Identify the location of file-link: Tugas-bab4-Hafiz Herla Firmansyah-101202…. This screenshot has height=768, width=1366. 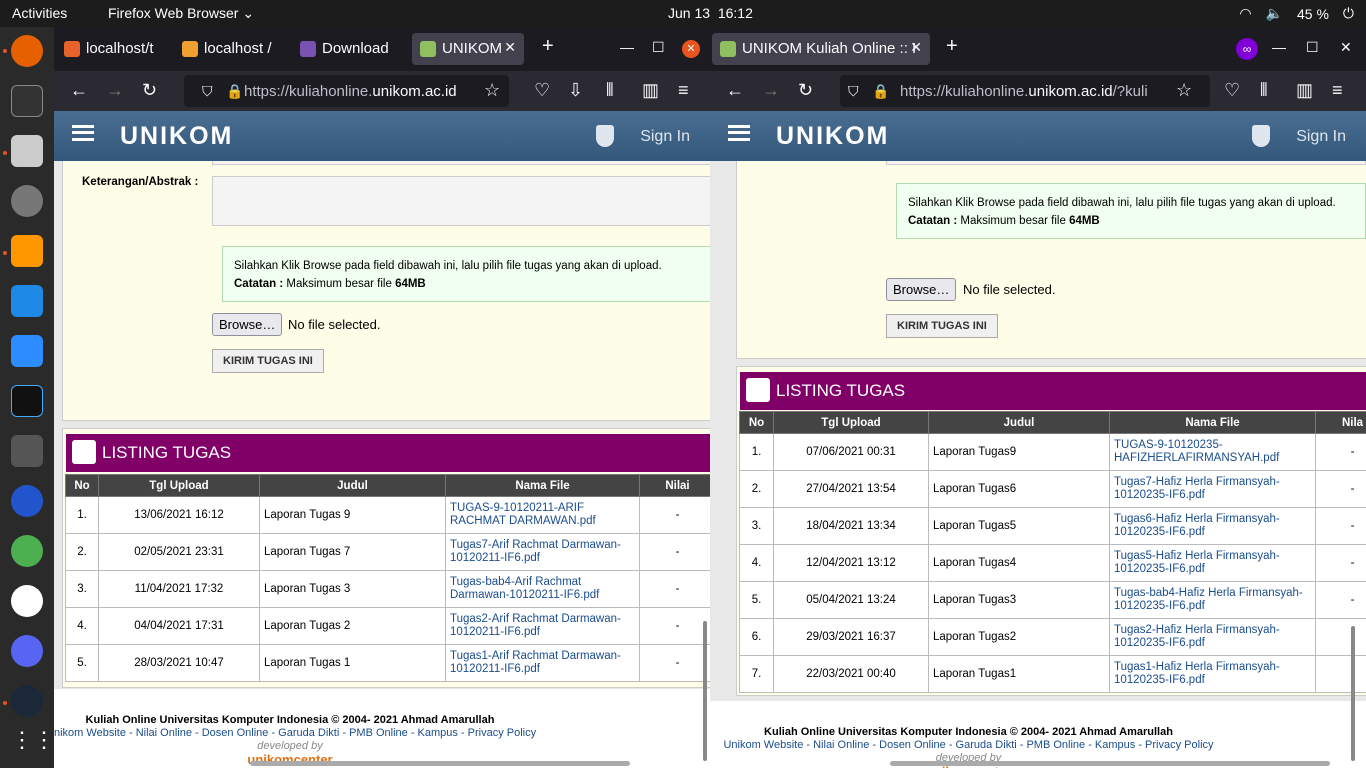
(1208, 599).